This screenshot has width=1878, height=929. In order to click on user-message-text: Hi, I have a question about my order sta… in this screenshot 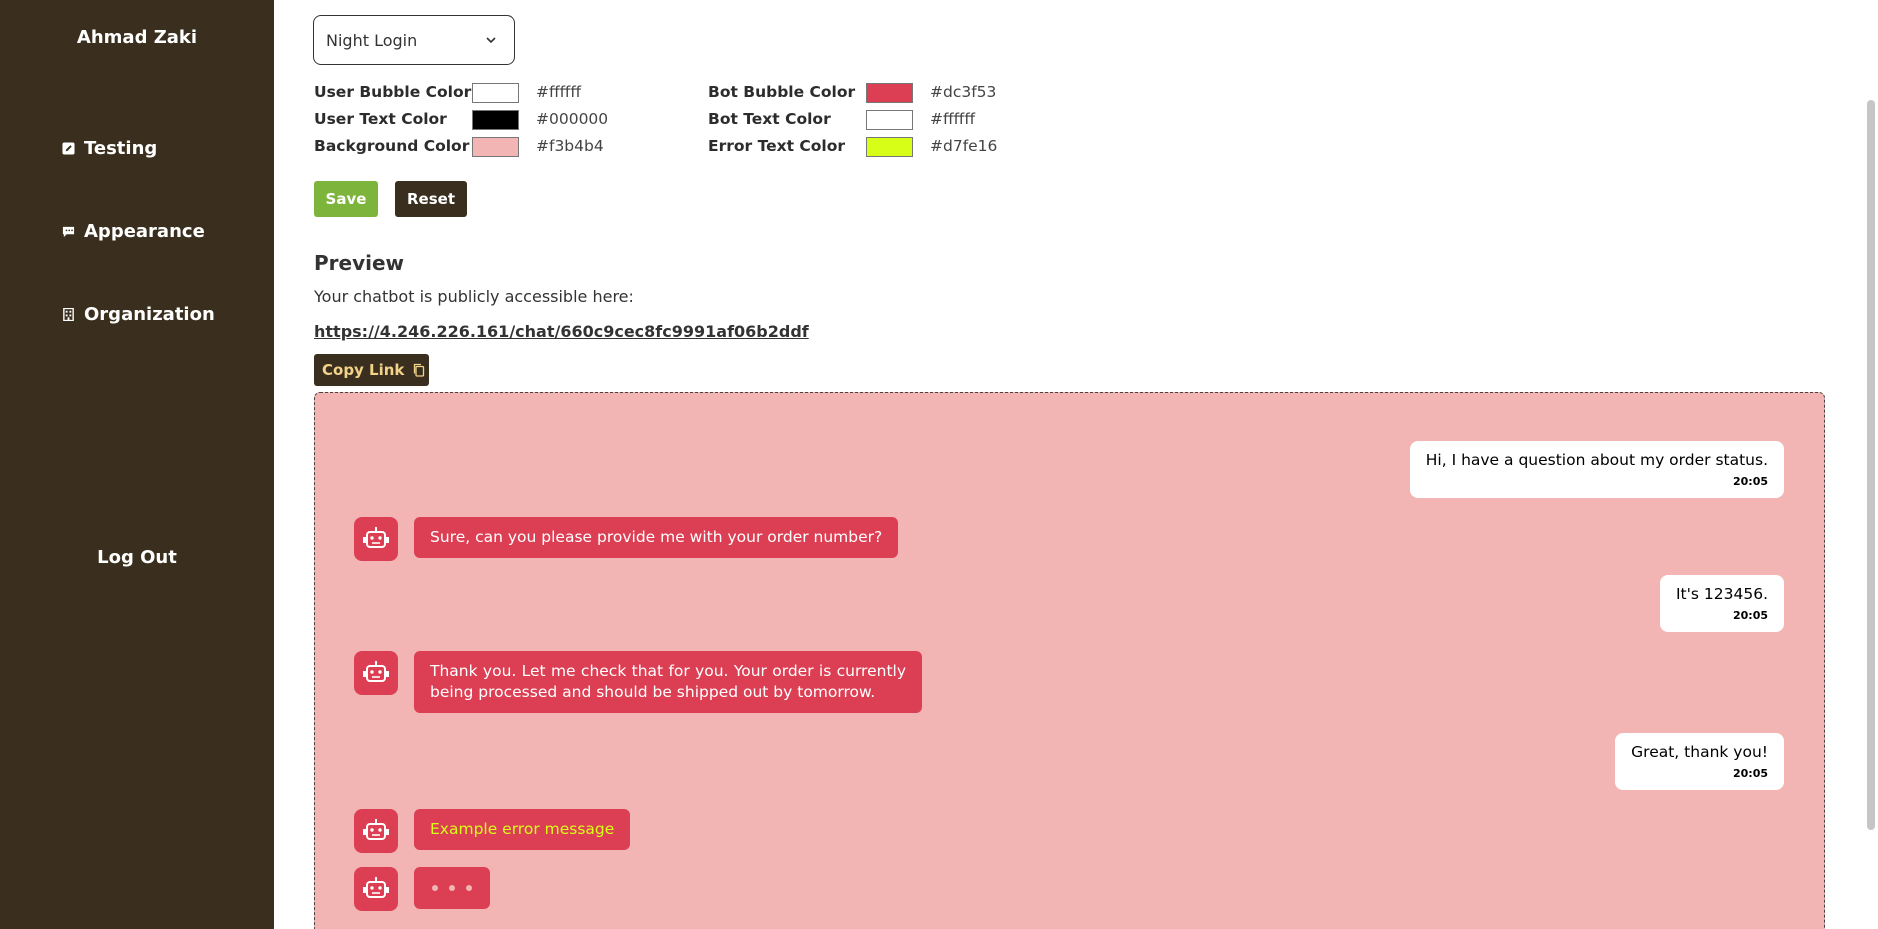, I will do `click(1596, 460)`.